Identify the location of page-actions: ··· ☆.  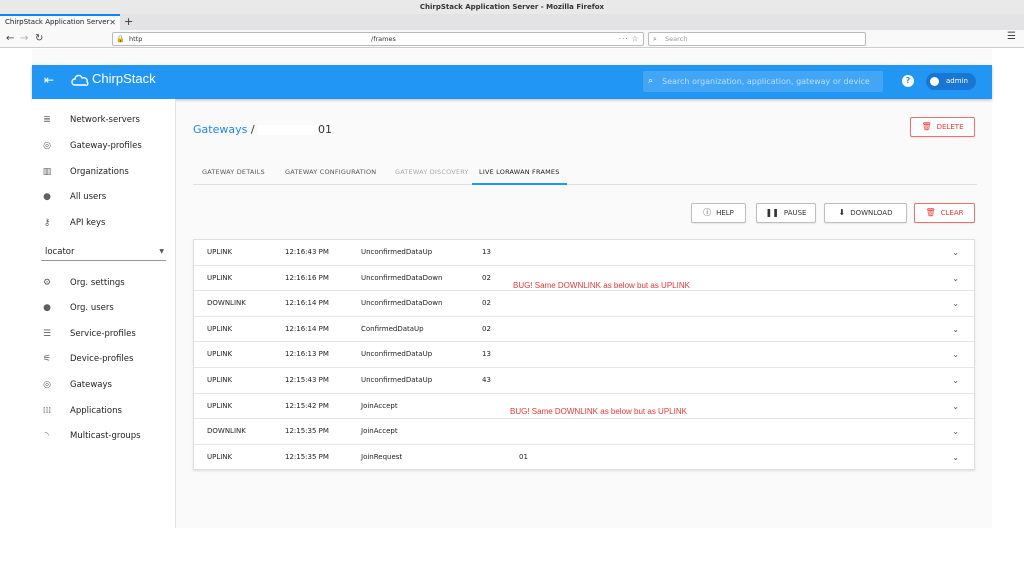
(629, 39).